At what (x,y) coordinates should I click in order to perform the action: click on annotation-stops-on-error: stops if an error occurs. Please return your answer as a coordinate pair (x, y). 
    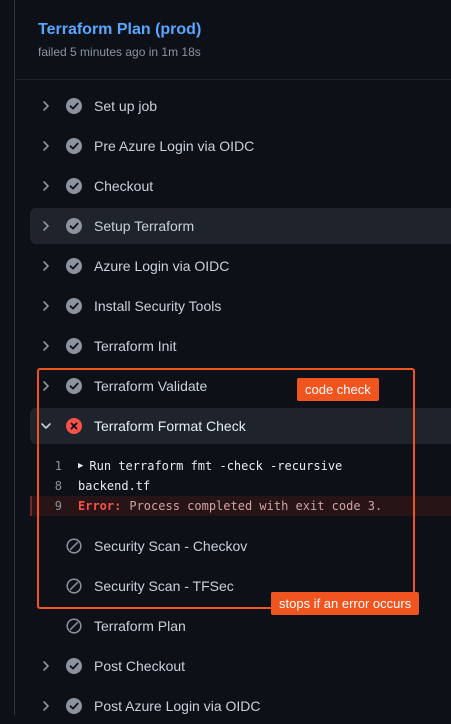
    Looking at the image, I should click on (345, 603).